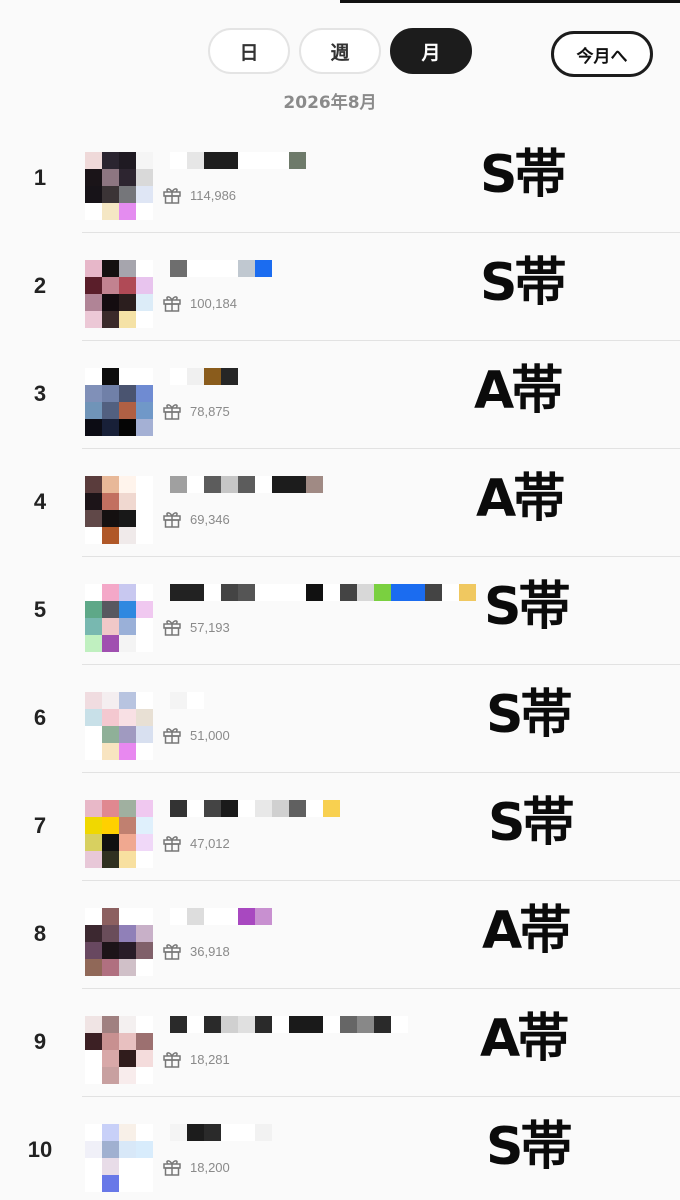 The width and height of the screenshot is (680, 1200). I want to click on rank-number: 7, so click(40, 825).